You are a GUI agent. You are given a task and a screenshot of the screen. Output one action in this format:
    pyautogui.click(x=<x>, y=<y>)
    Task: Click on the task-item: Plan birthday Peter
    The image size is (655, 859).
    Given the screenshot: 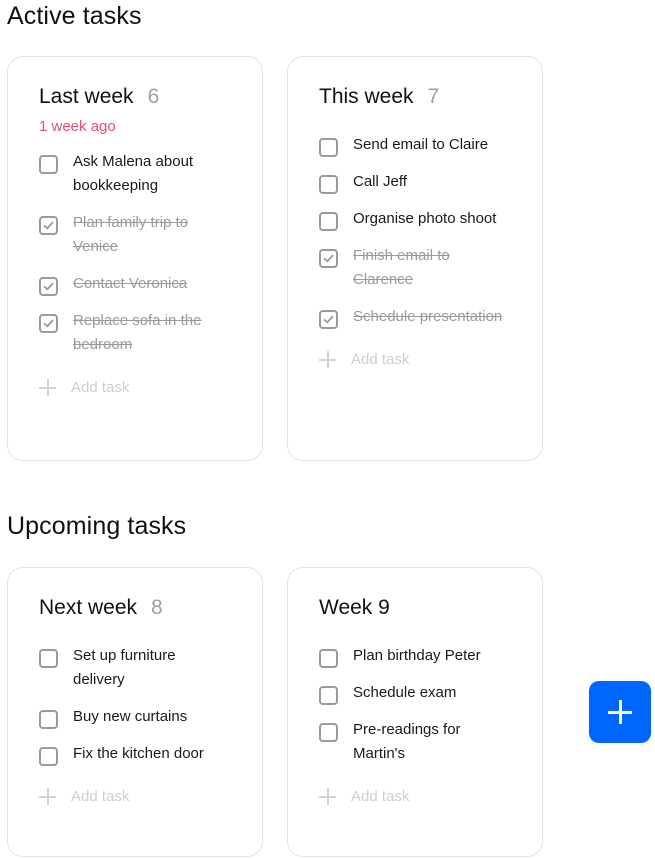 What is the action you would take?
    pyautogui.click(x=420, y=657)
    